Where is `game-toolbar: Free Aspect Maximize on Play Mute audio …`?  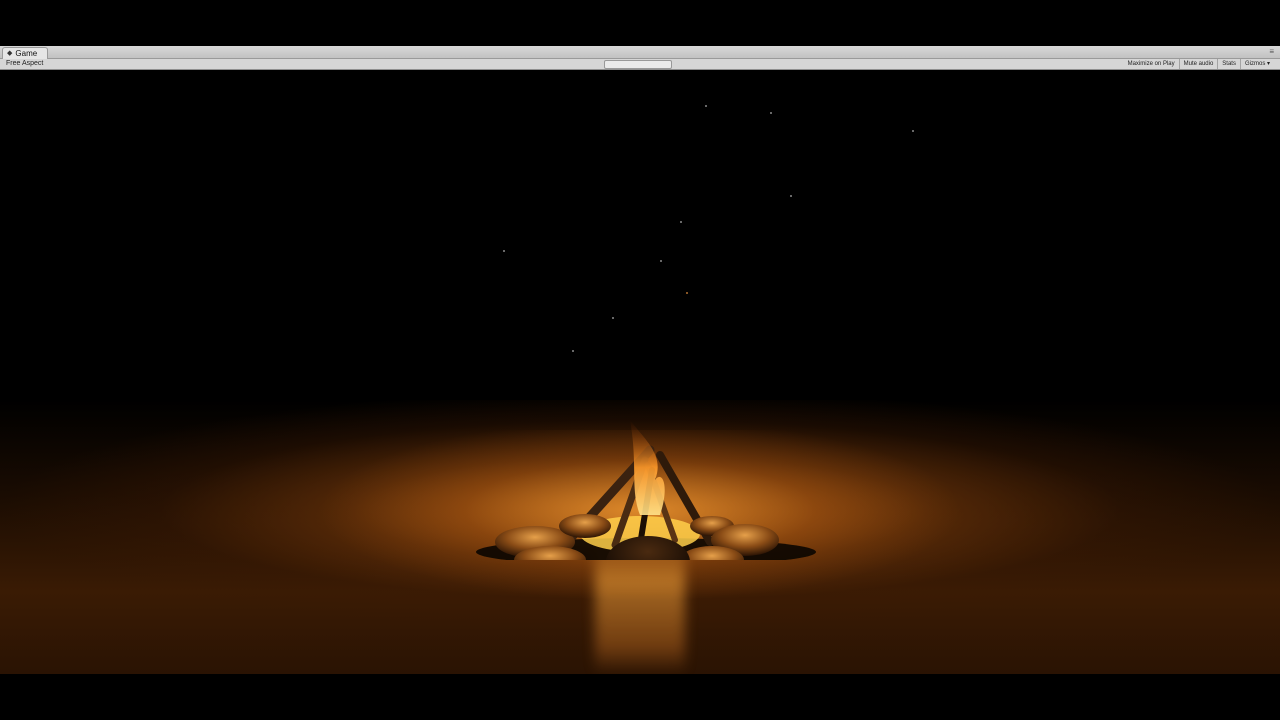
game-toolbar: Free Aspect Maximize on Play Mute audio … is located at coordinates (640, 64).